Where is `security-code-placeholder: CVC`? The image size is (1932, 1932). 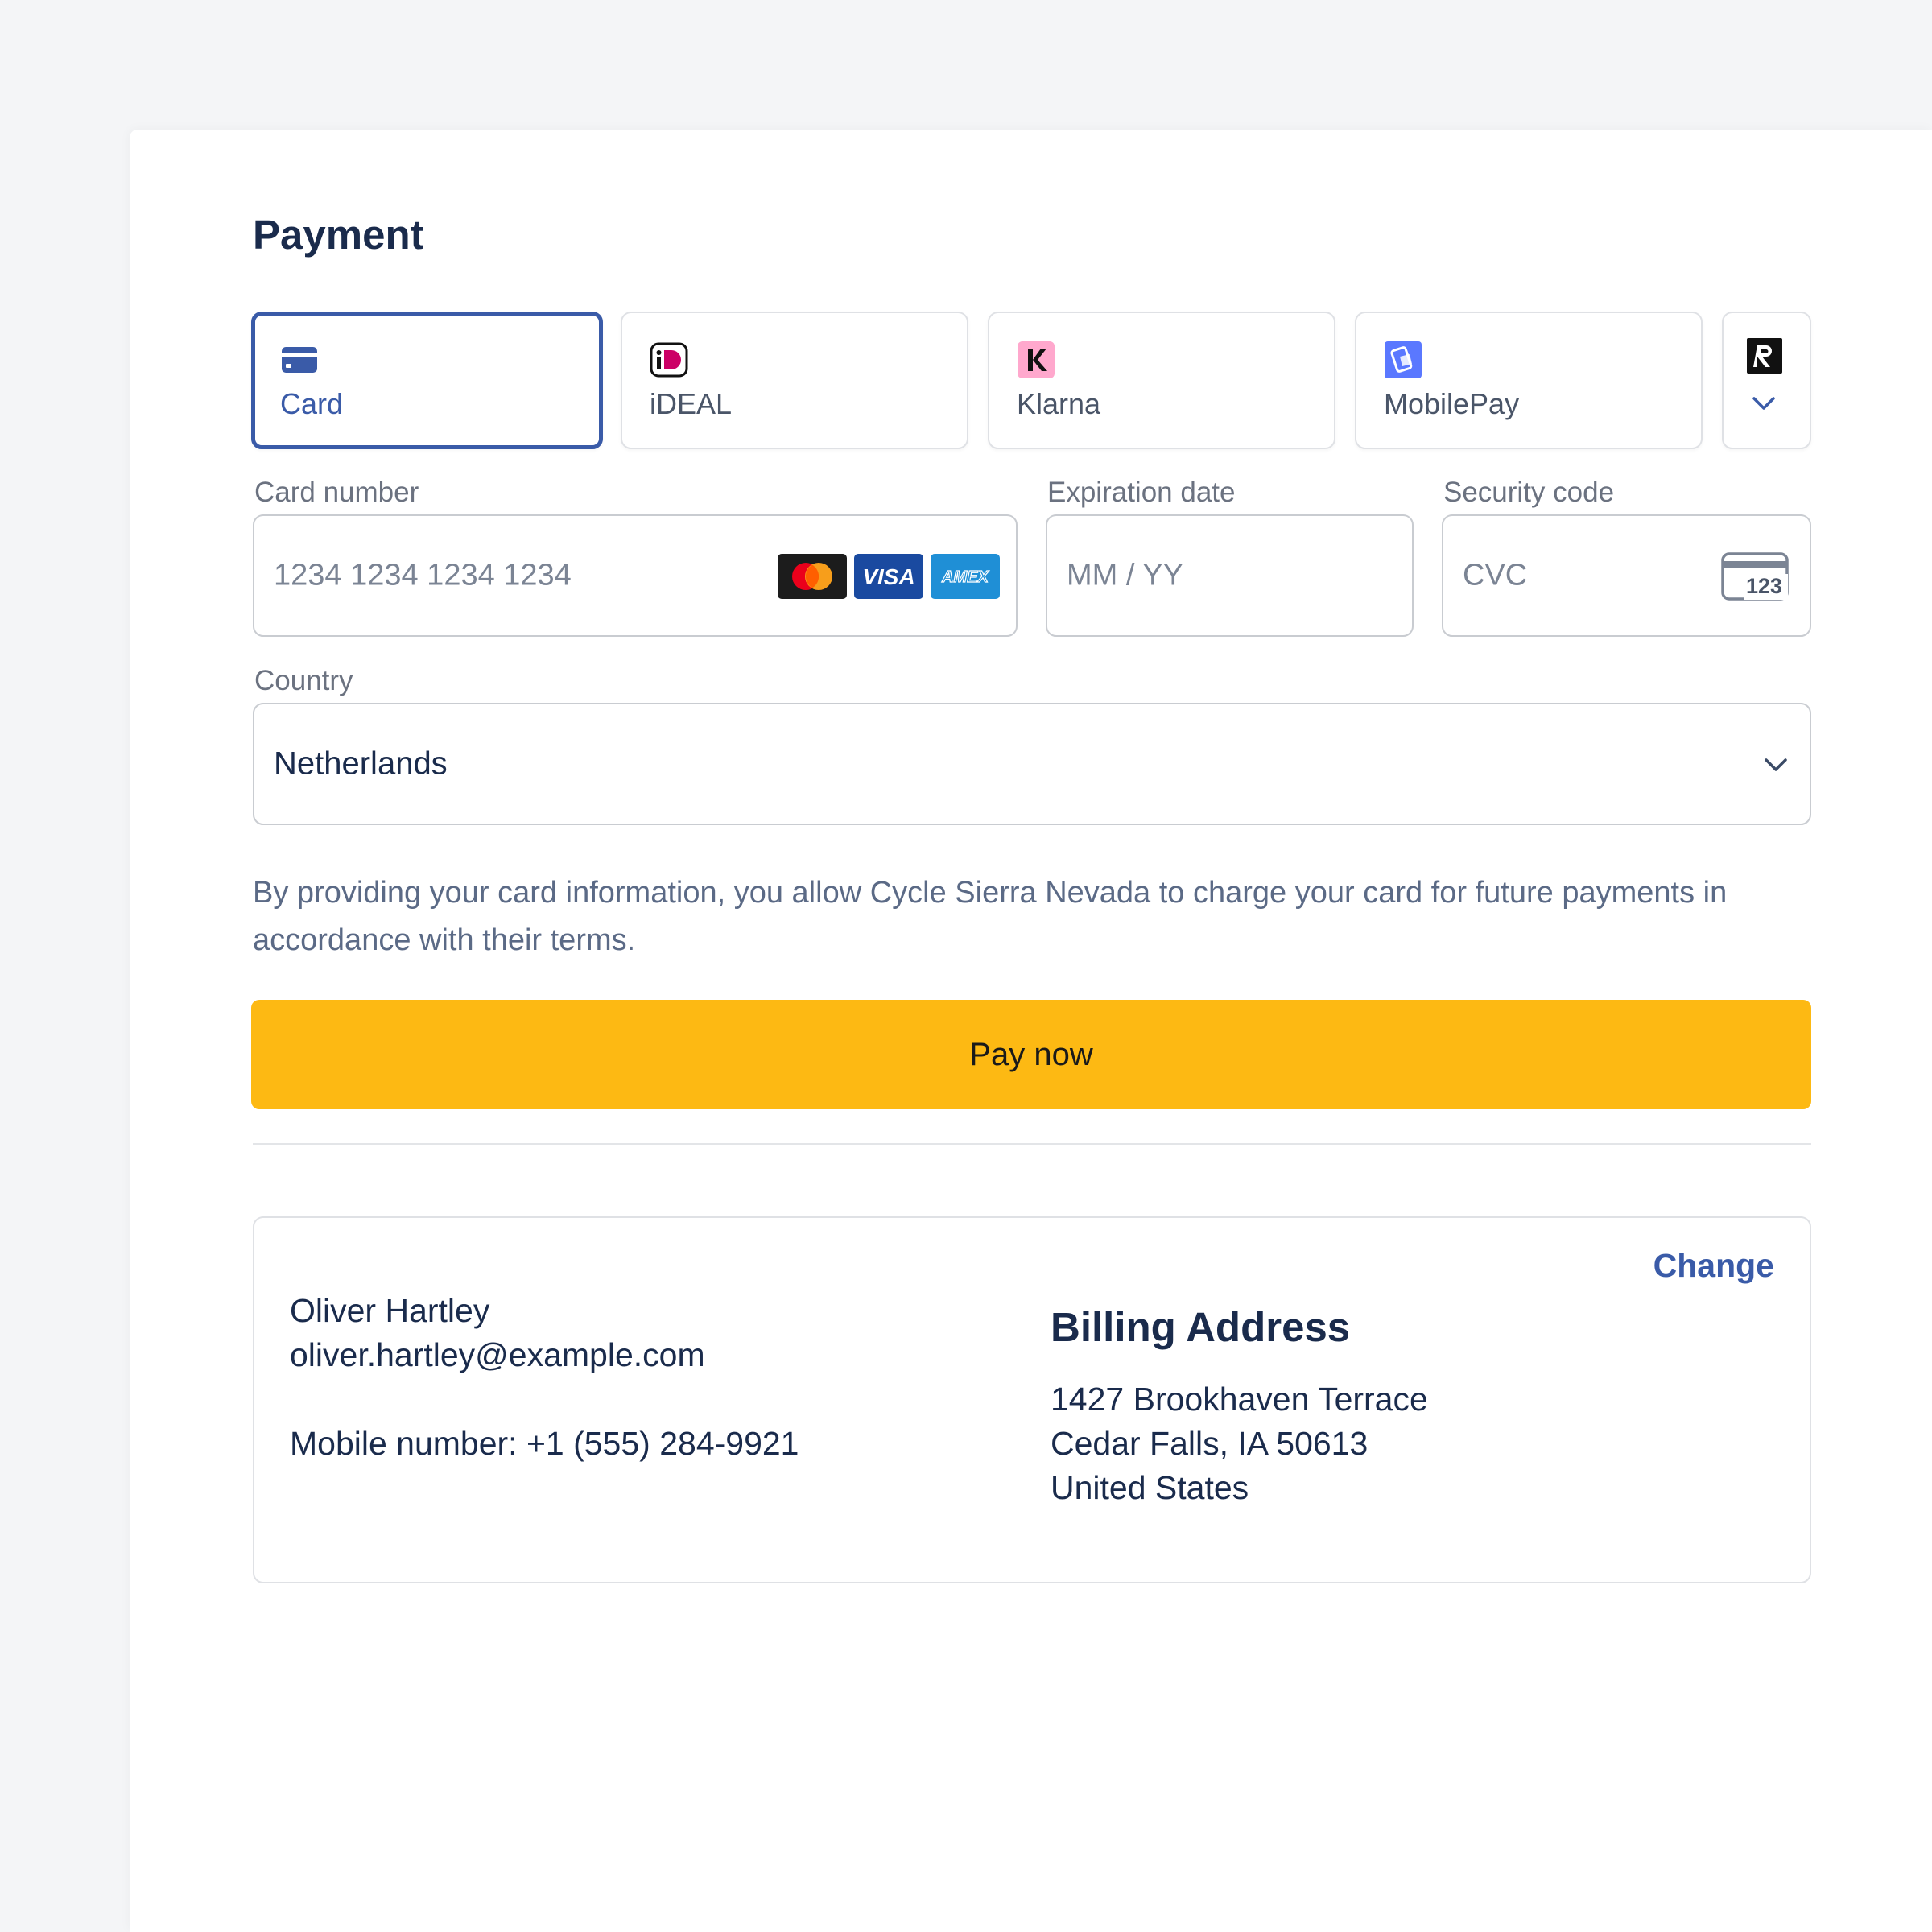
security-code-placeholder: CVC is located at coordinates (1495, 575).